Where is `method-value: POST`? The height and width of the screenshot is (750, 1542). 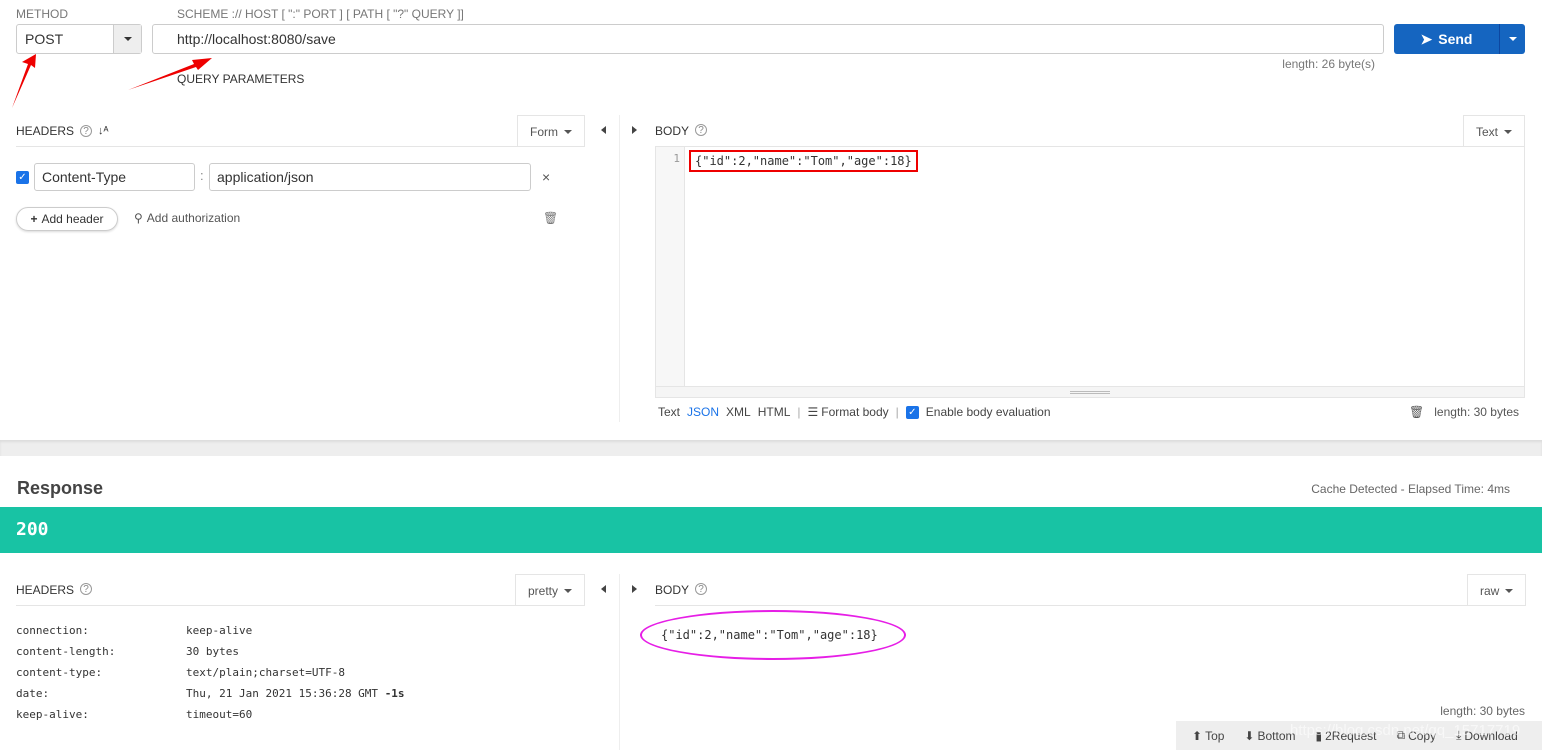 method-value: POST is located at coordinates (44, 39).